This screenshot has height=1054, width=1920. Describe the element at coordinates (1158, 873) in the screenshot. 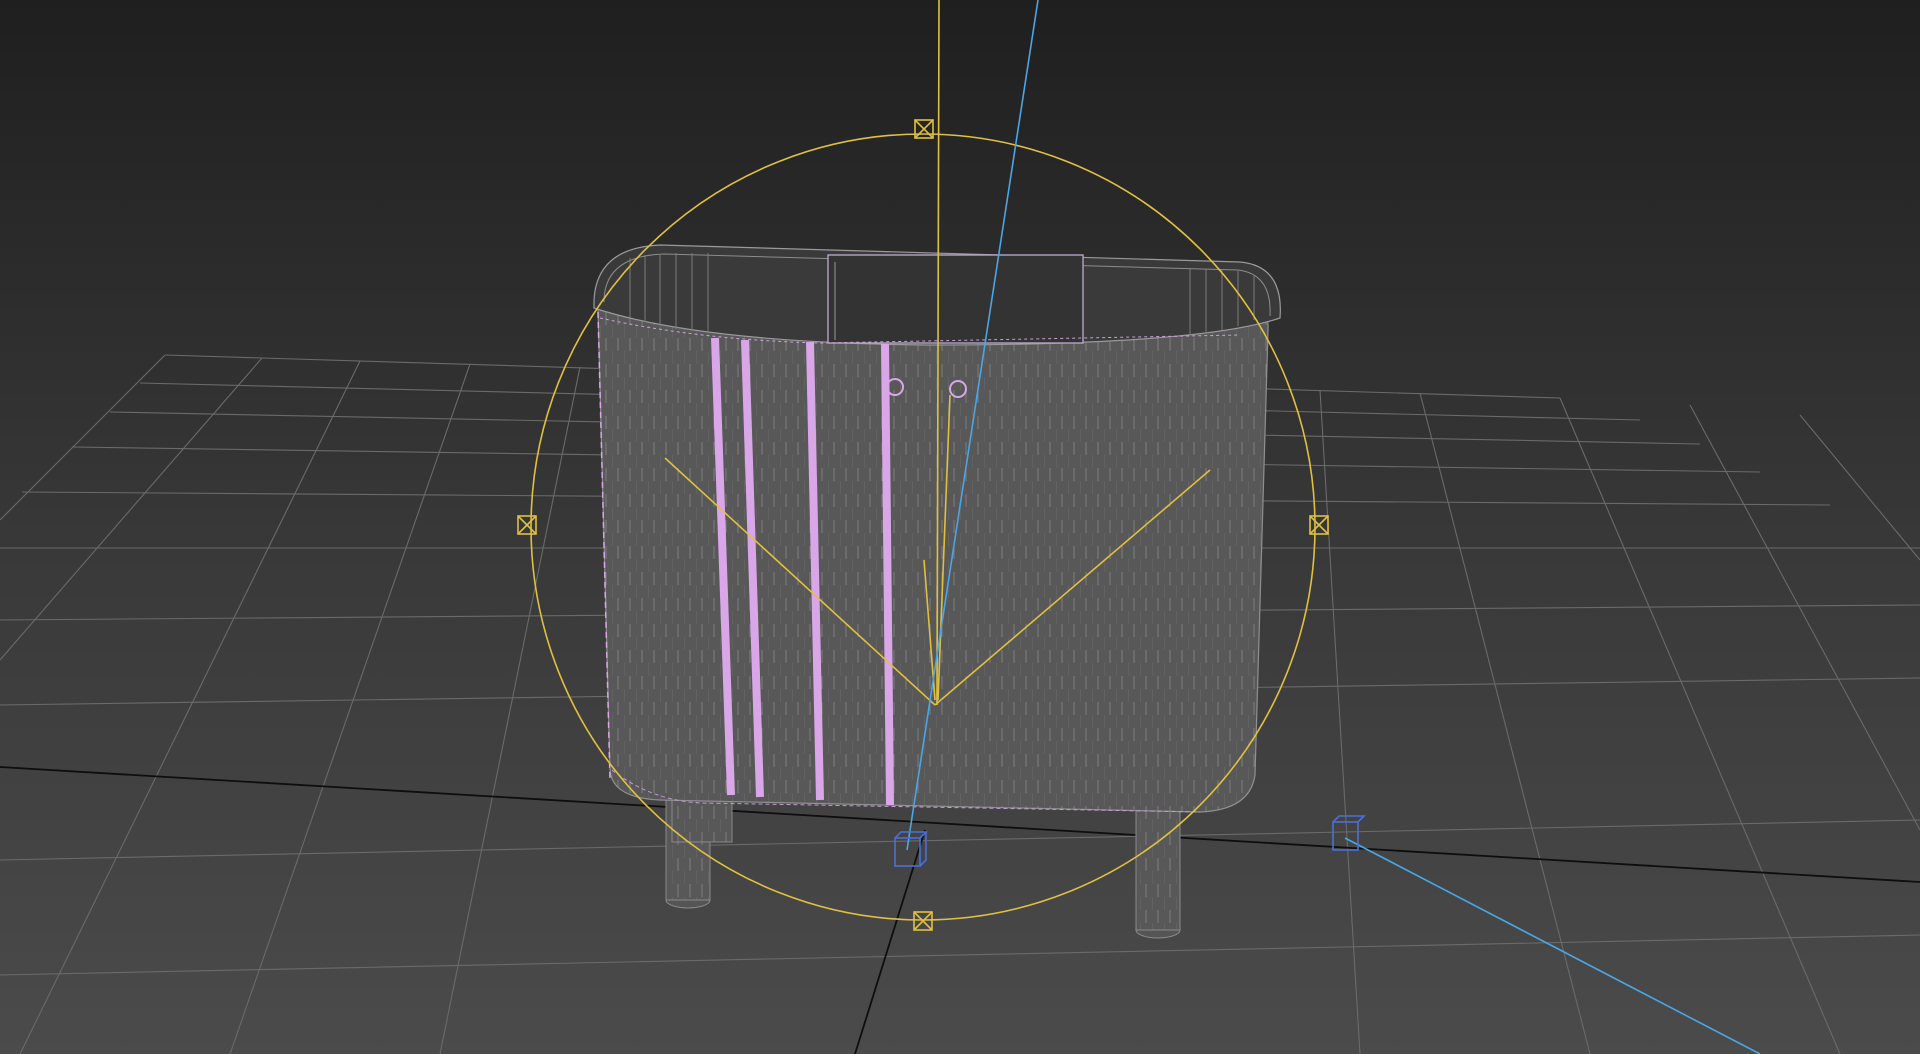

I see `table-leg-right` at that location.